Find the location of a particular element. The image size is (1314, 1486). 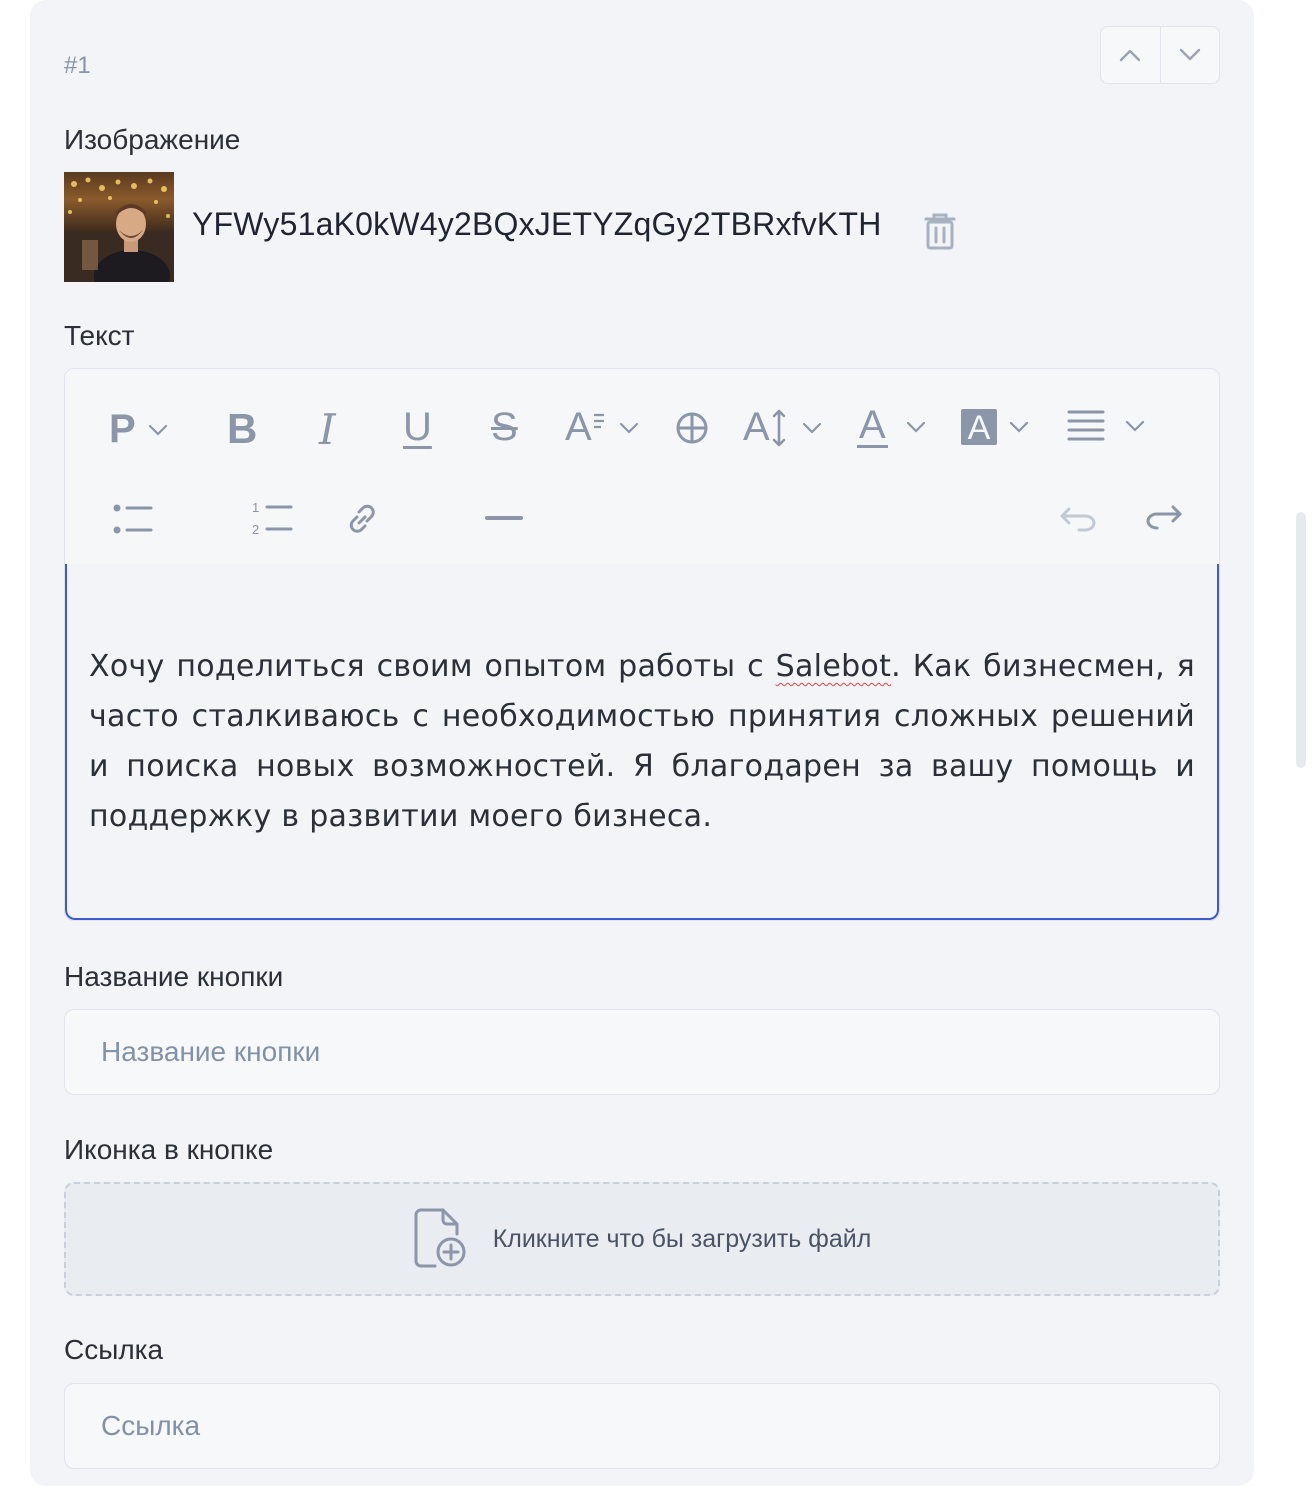

font-size-button: A is located at coordinates (602, 427).